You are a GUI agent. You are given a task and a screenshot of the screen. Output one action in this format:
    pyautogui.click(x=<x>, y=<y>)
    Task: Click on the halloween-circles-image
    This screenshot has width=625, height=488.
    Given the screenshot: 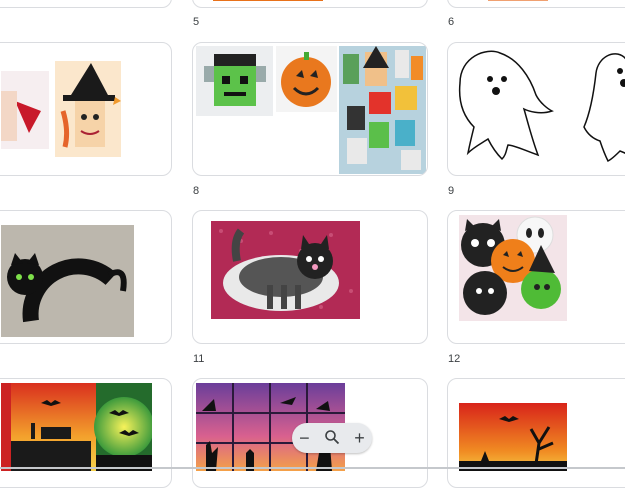 What is the action you would take?
    pyautogui.click(x=513, y=268)
    